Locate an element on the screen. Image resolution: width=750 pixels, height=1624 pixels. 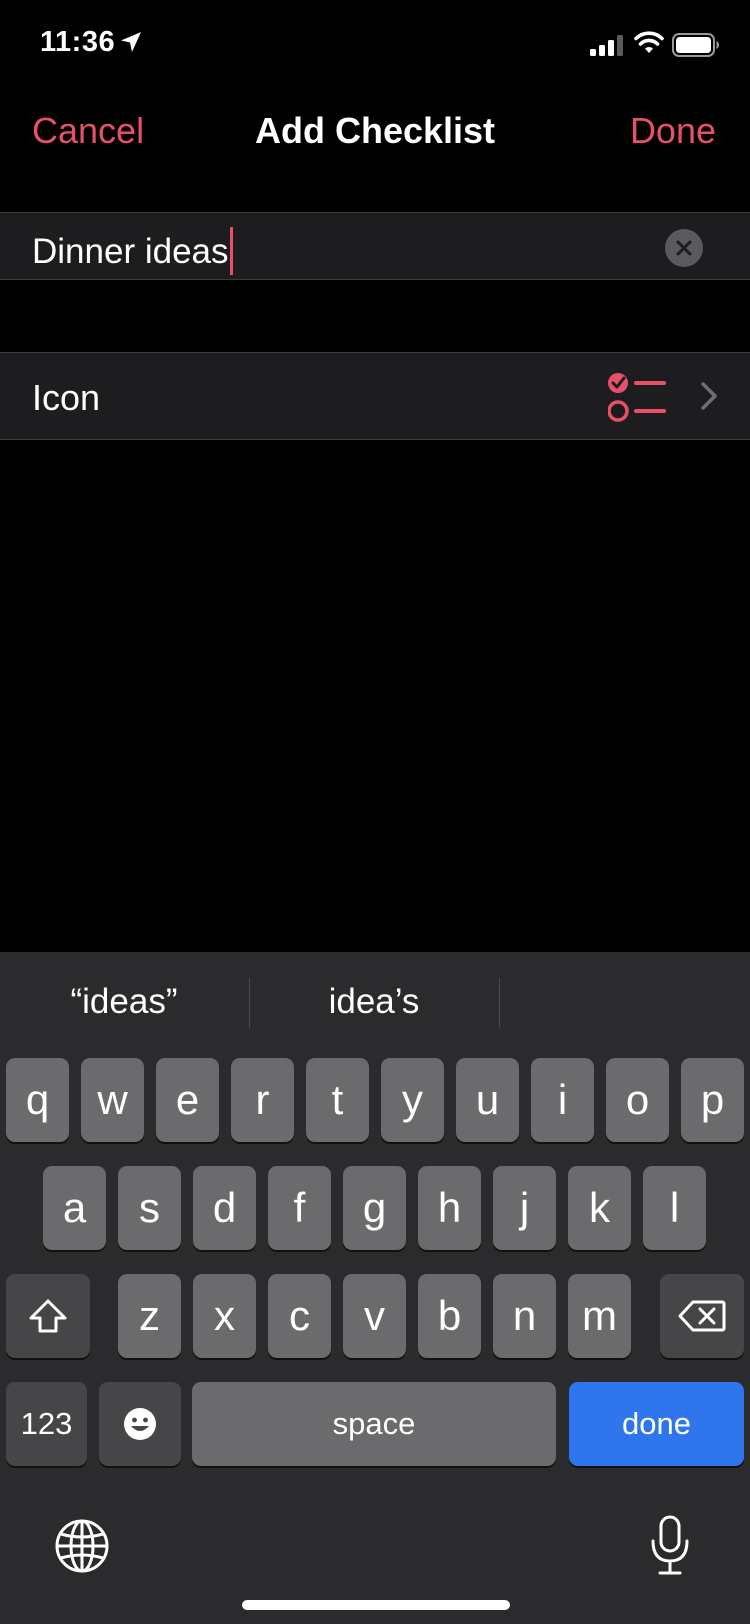
checklist-name-field: Dinner ideas is located at coordinates (375, 246).